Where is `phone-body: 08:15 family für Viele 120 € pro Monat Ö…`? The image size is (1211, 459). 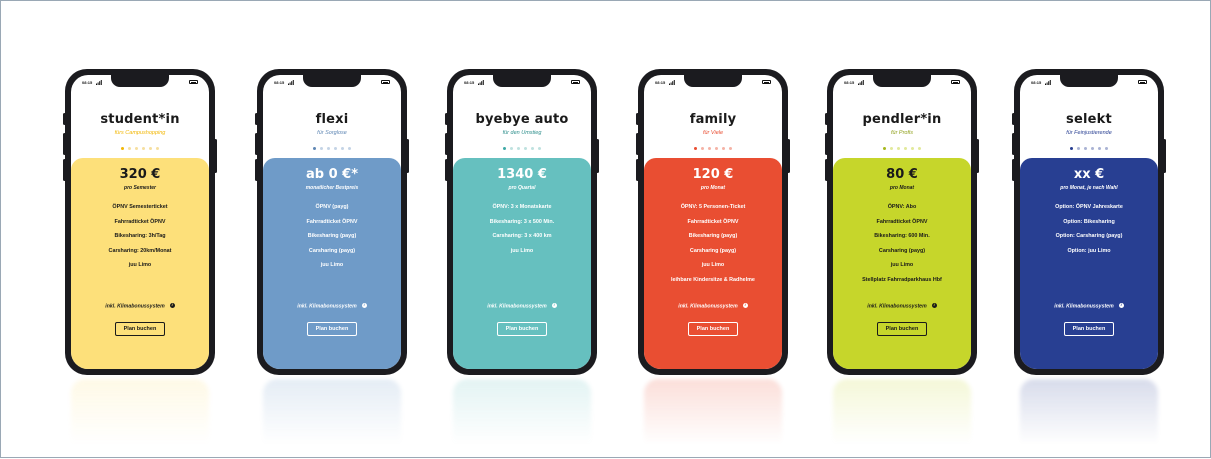
phone-body: 08:15 family für Viele 120 € pro Monat Ö… is located at coordinates (713, 222).